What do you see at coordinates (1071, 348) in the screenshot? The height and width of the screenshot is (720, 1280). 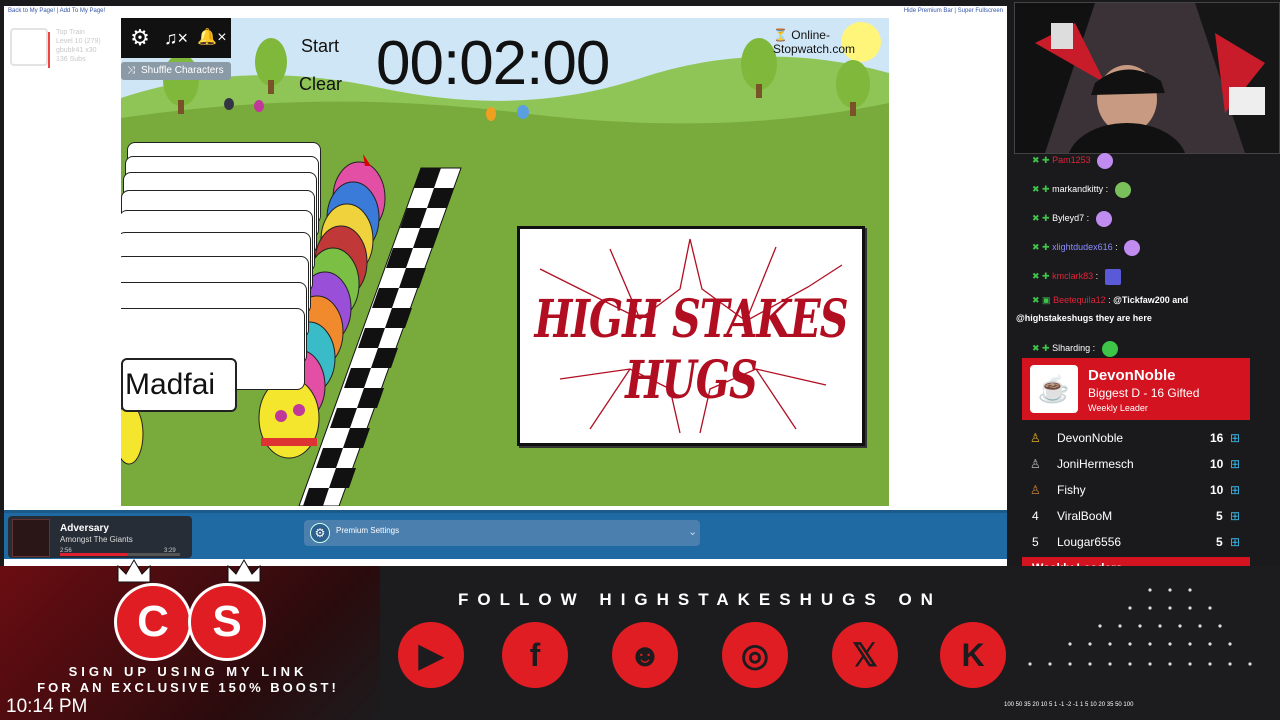 I see `chat-username: Slharding` at bounding box center [1071, 348].